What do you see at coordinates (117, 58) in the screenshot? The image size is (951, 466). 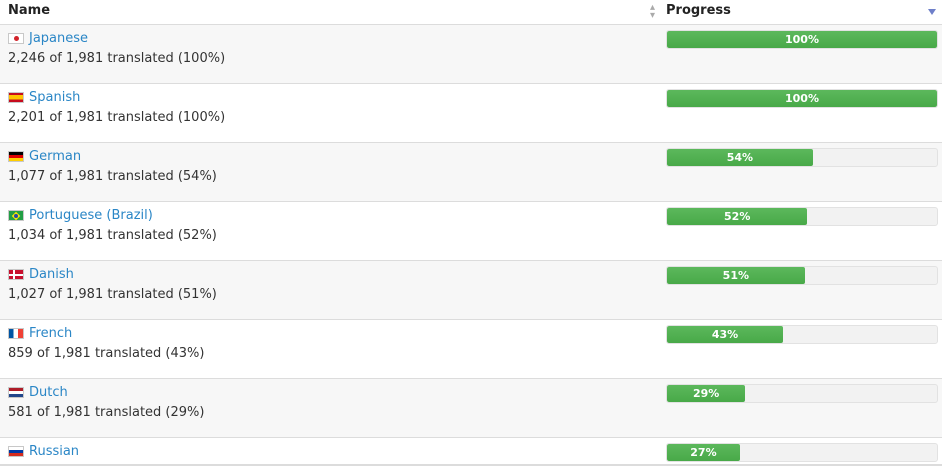 I see `translation-count: 2,246 of 1,981 translated (100%)` at bounding box center [117, 58].